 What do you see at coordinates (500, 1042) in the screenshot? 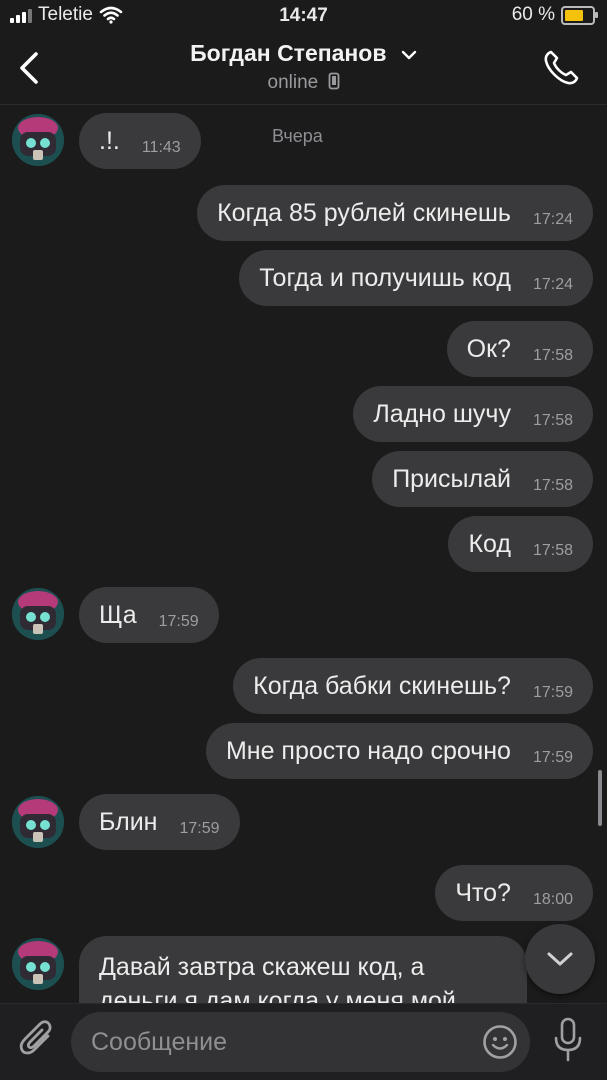
I see `smiley-icon` at bounding box center [500, 1042].